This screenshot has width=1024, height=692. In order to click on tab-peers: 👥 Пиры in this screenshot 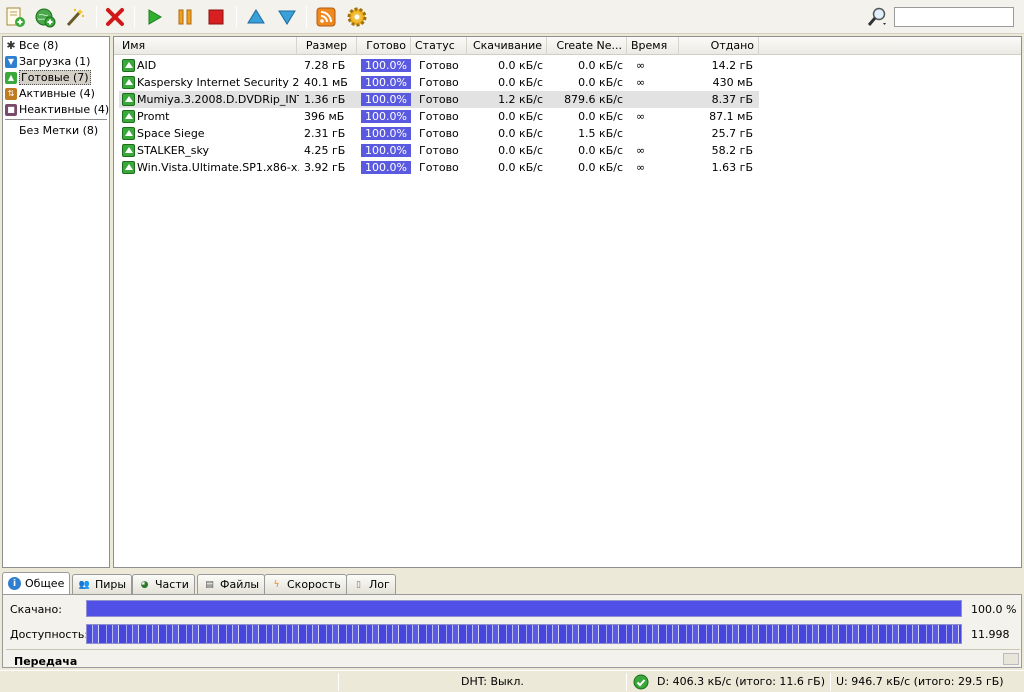, I will do `click(102, 584)`.